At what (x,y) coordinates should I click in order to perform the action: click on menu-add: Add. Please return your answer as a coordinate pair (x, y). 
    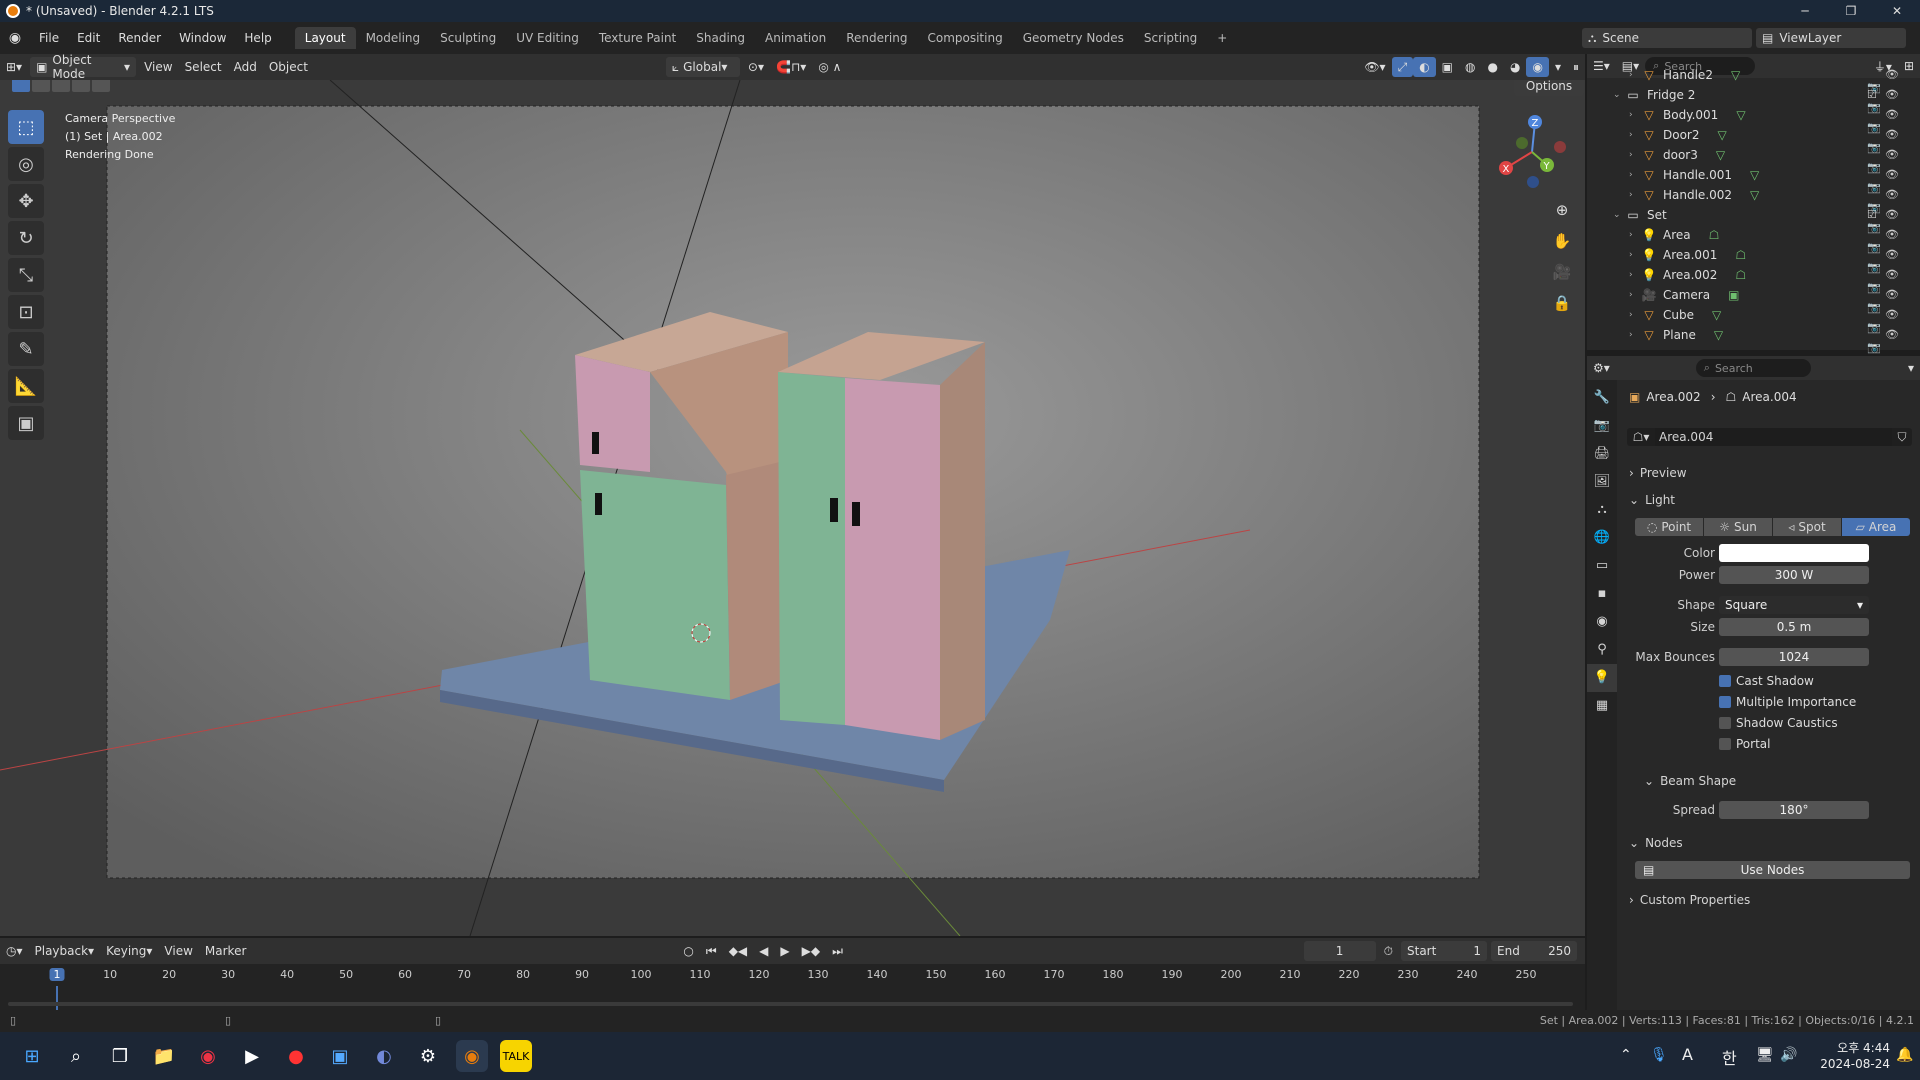
    Looking at the image, I should click on (245, 67).